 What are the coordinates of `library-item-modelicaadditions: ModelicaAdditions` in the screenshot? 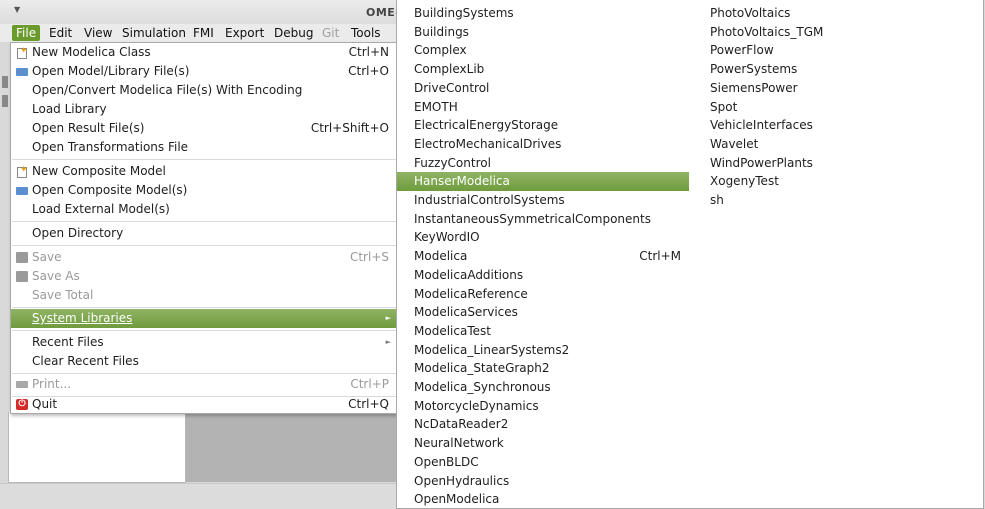 It's located at (543, 275).